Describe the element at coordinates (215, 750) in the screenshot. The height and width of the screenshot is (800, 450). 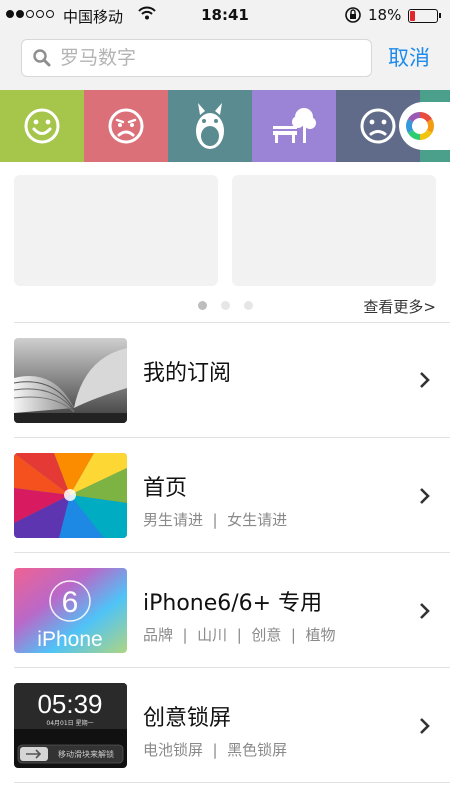
I see `list-item-tags: 电池锁屏 | 黑色锁屏` at that location.